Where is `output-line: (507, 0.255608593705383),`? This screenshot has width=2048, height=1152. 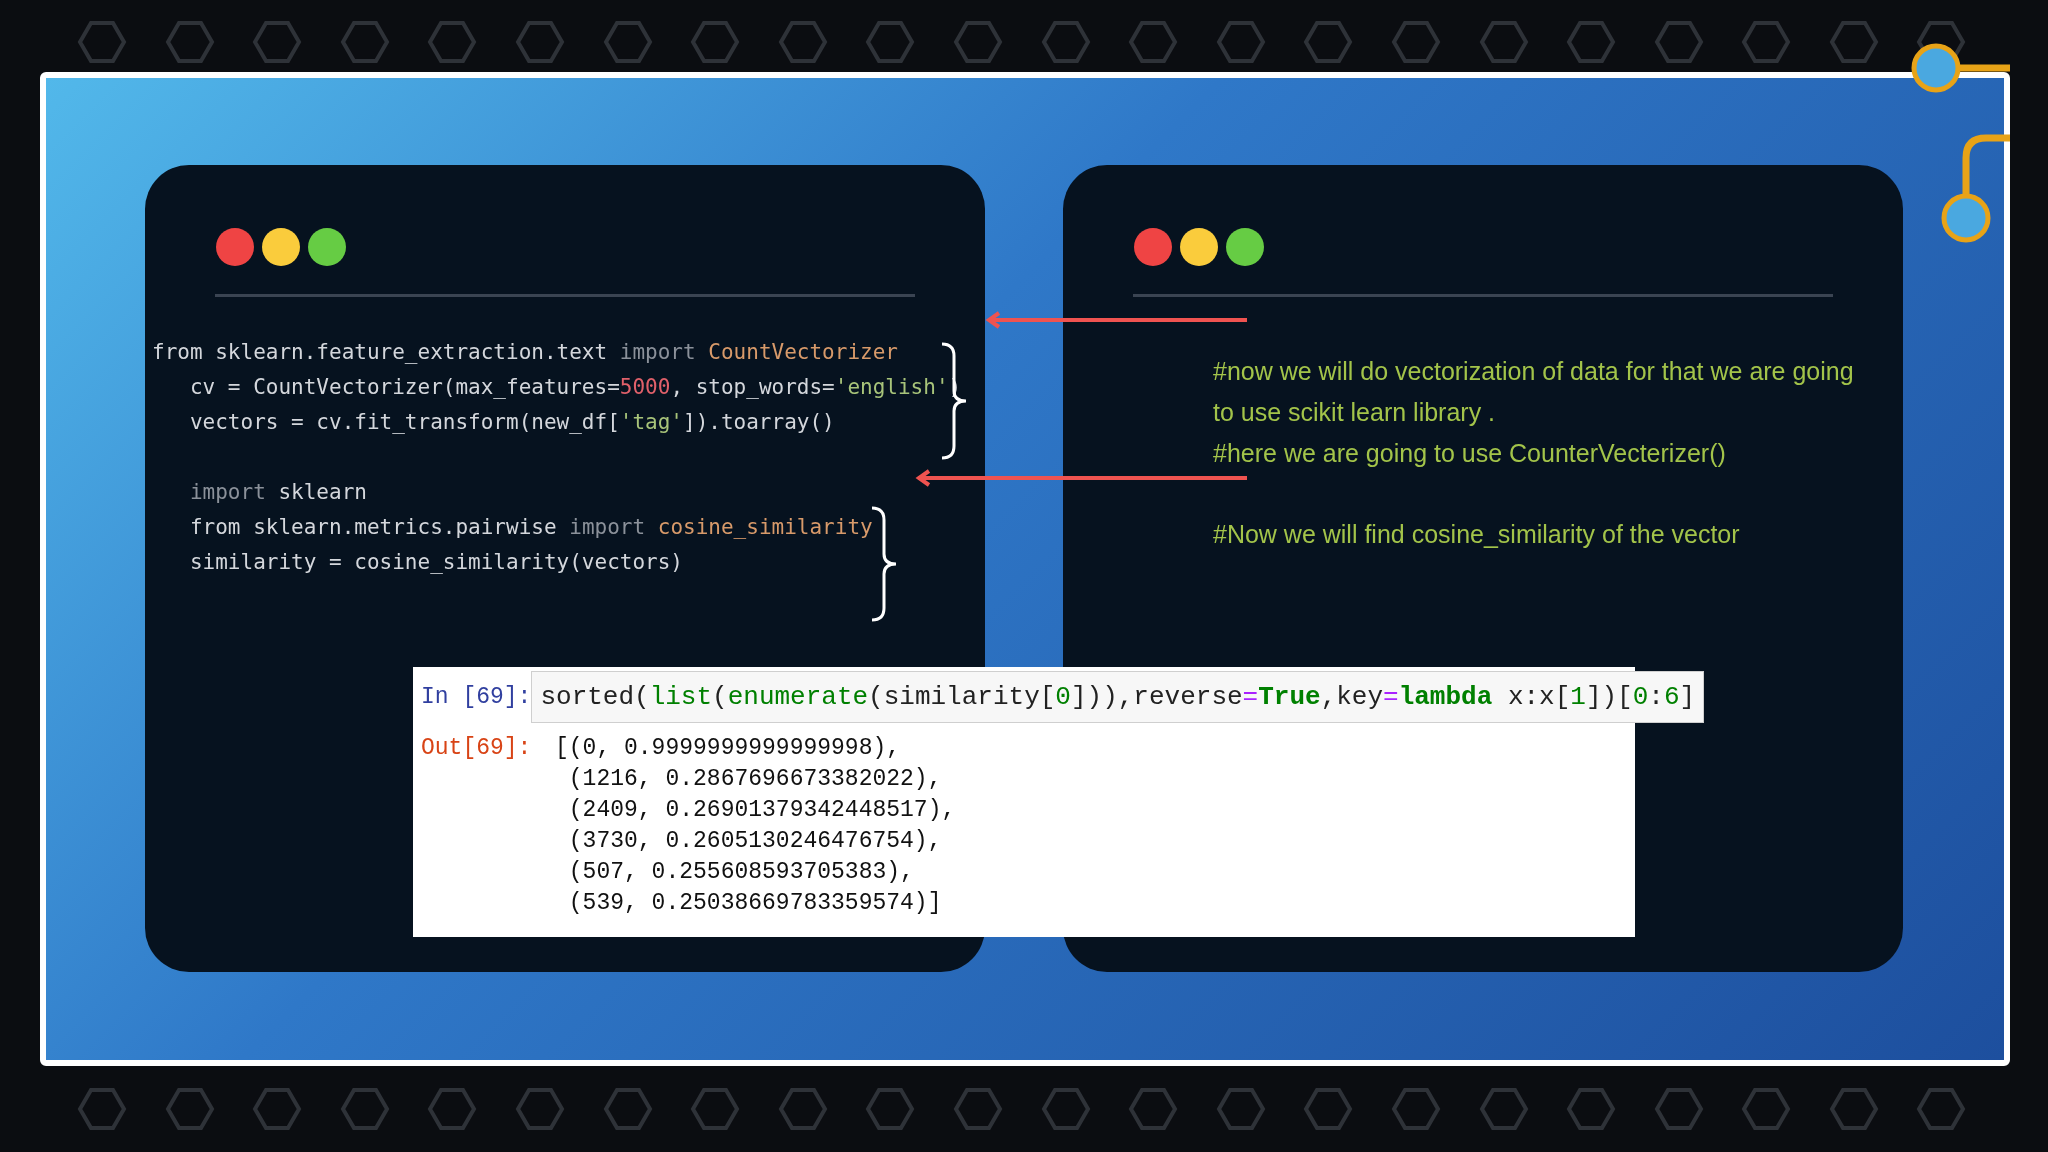 output-line: (507, 0.255608593705383), is located at coordinates (741, 872).